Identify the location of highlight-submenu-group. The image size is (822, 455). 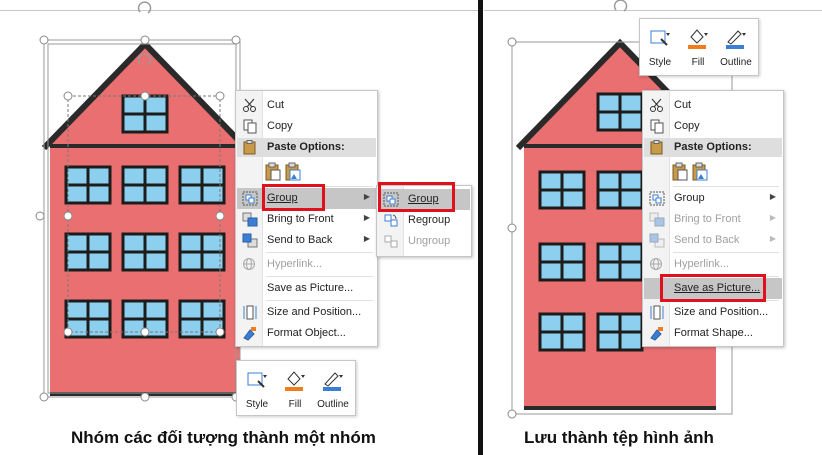
(416, 197).